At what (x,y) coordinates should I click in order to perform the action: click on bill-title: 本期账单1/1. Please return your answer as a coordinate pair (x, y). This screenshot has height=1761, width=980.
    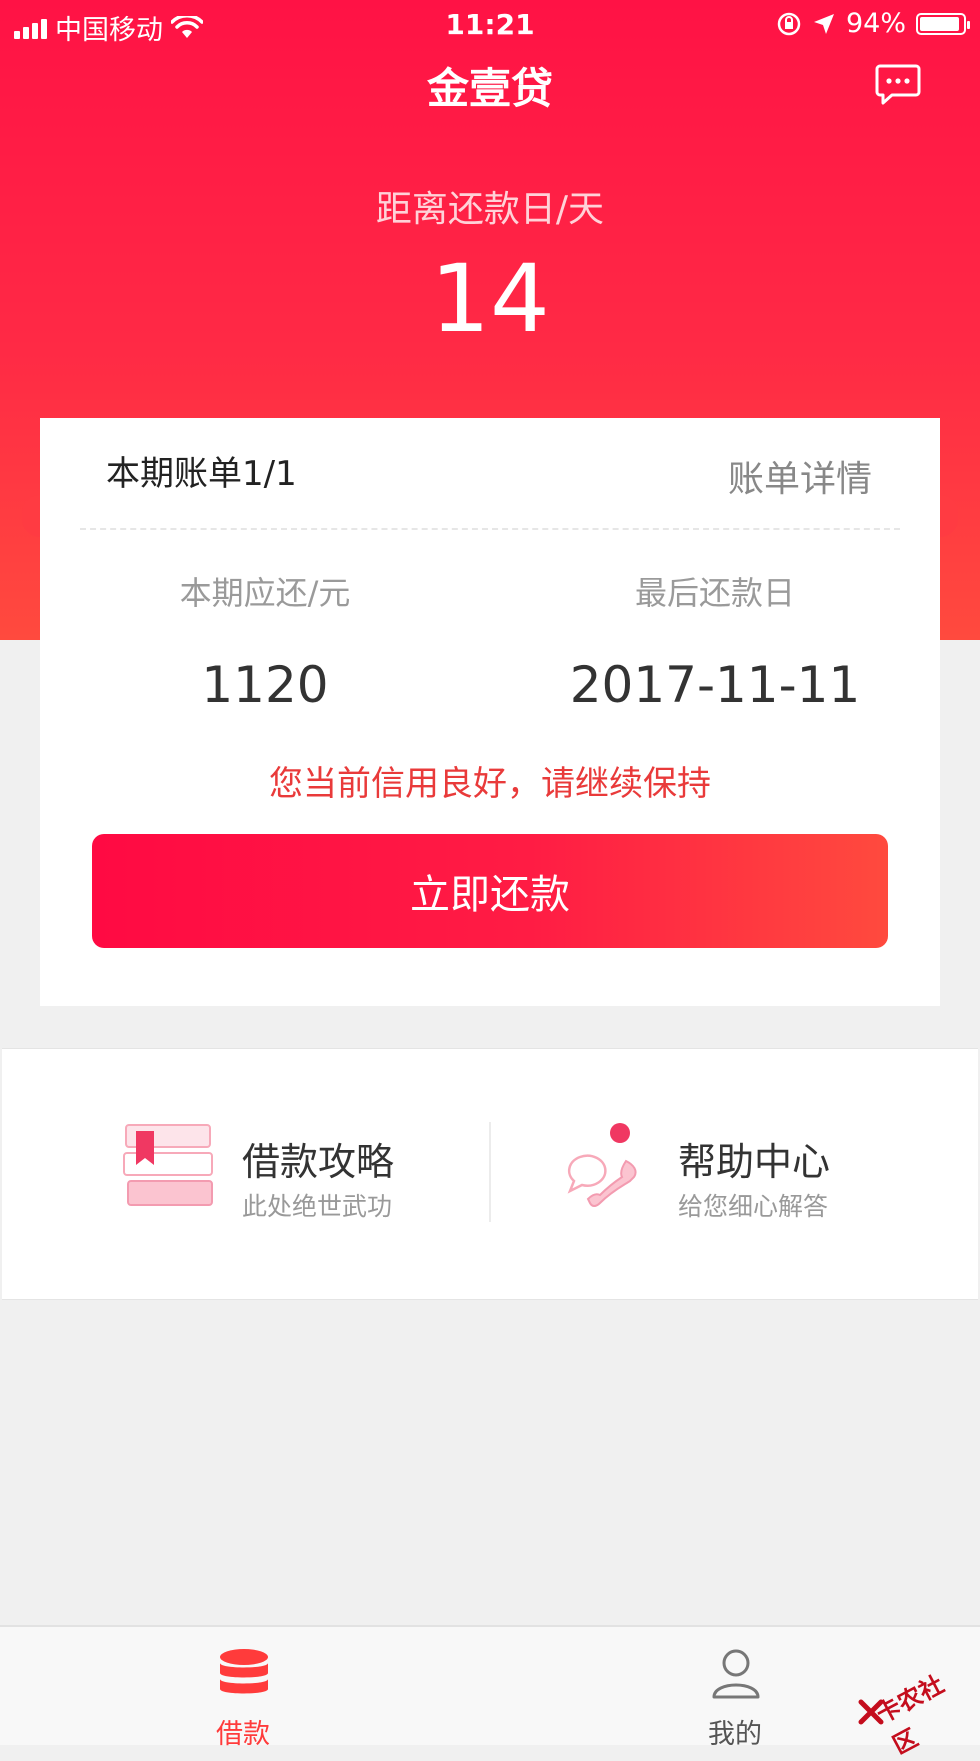
    Looking at the image, I should click on (201, 474).